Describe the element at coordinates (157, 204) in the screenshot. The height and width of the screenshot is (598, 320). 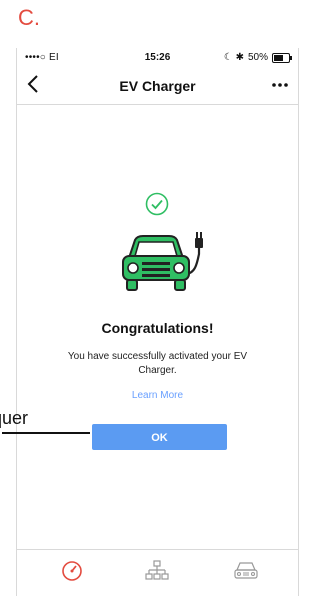
I see `check-circle-icon` at that location.